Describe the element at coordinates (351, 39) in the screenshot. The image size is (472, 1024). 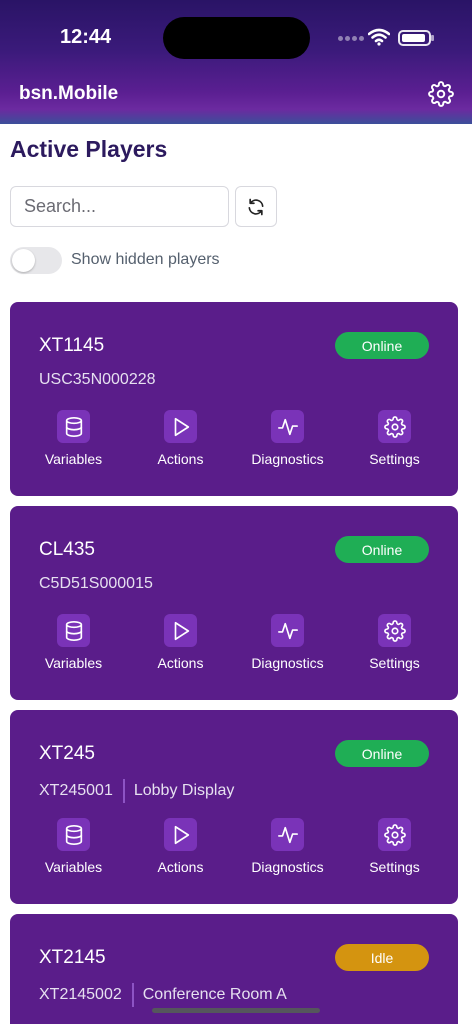
I see `signal-icon` at that location.